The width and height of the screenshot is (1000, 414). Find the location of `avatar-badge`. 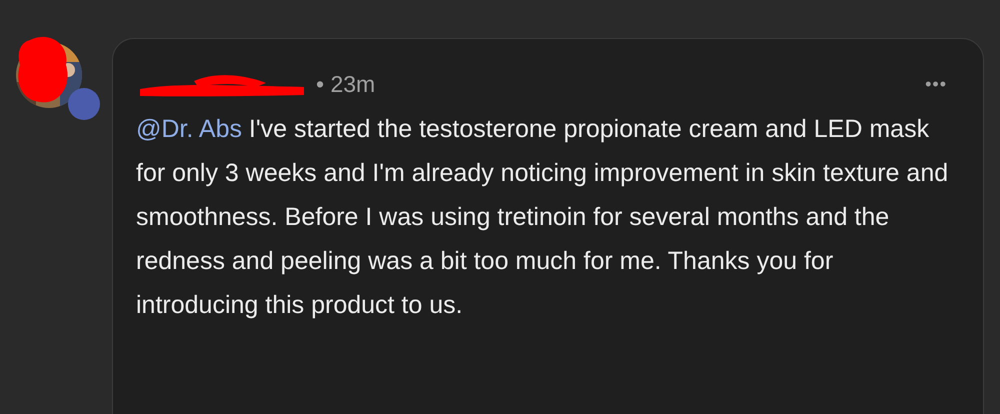

avatar-badge is located at coordinates (84, 104).